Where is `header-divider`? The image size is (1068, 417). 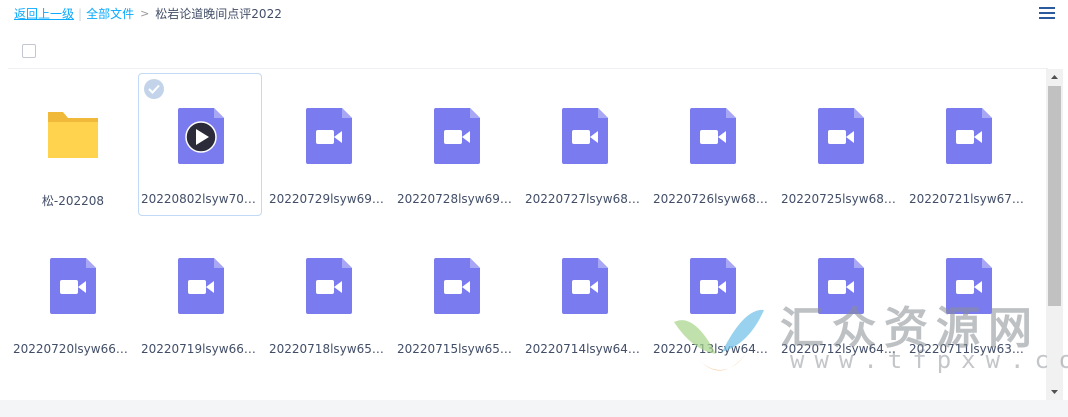 header-divider is located at coordinates (528, 68).